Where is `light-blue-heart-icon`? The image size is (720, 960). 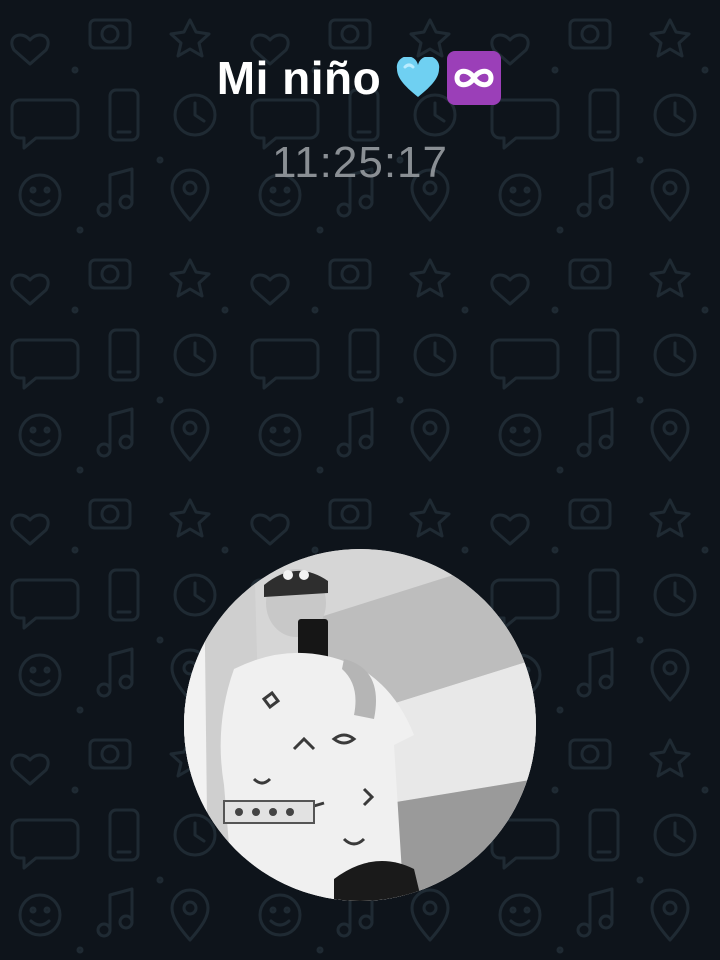
light-blue-heart-icon is located at coordinates (418, 77).